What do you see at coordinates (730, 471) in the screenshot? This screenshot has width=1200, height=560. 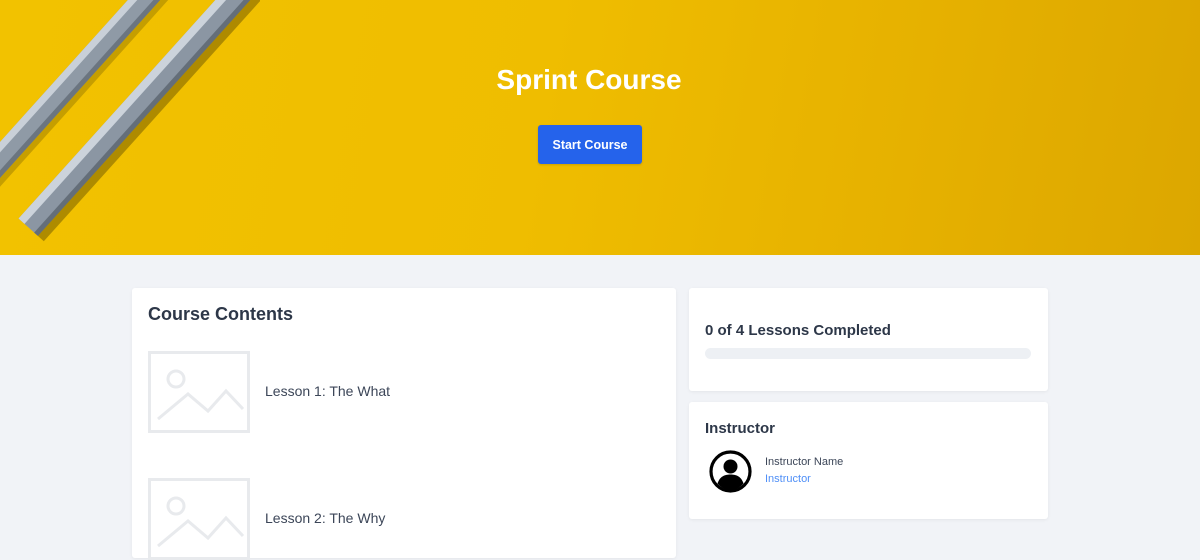 I see `user-circle-icon` at bounding box center [730, 471].